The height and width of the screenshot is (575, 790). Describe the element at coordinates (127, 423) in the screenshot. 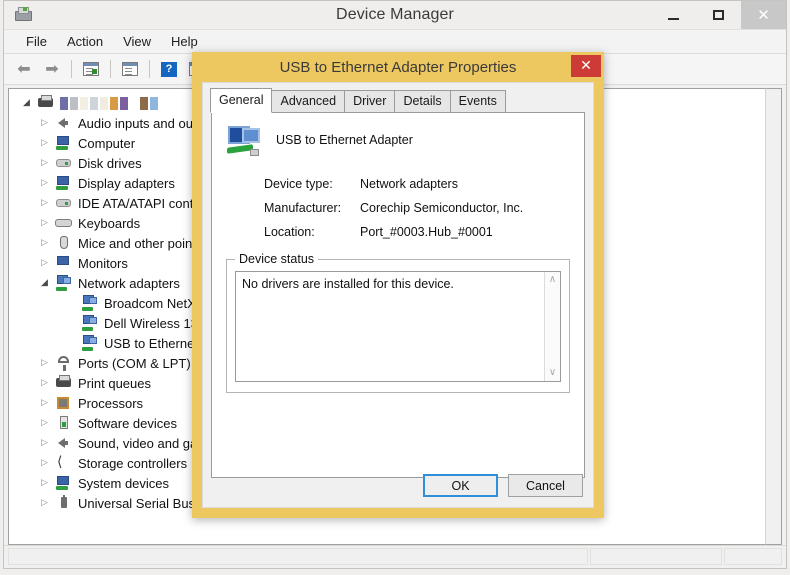

I see `tree-item-label: Software devices` at that location.